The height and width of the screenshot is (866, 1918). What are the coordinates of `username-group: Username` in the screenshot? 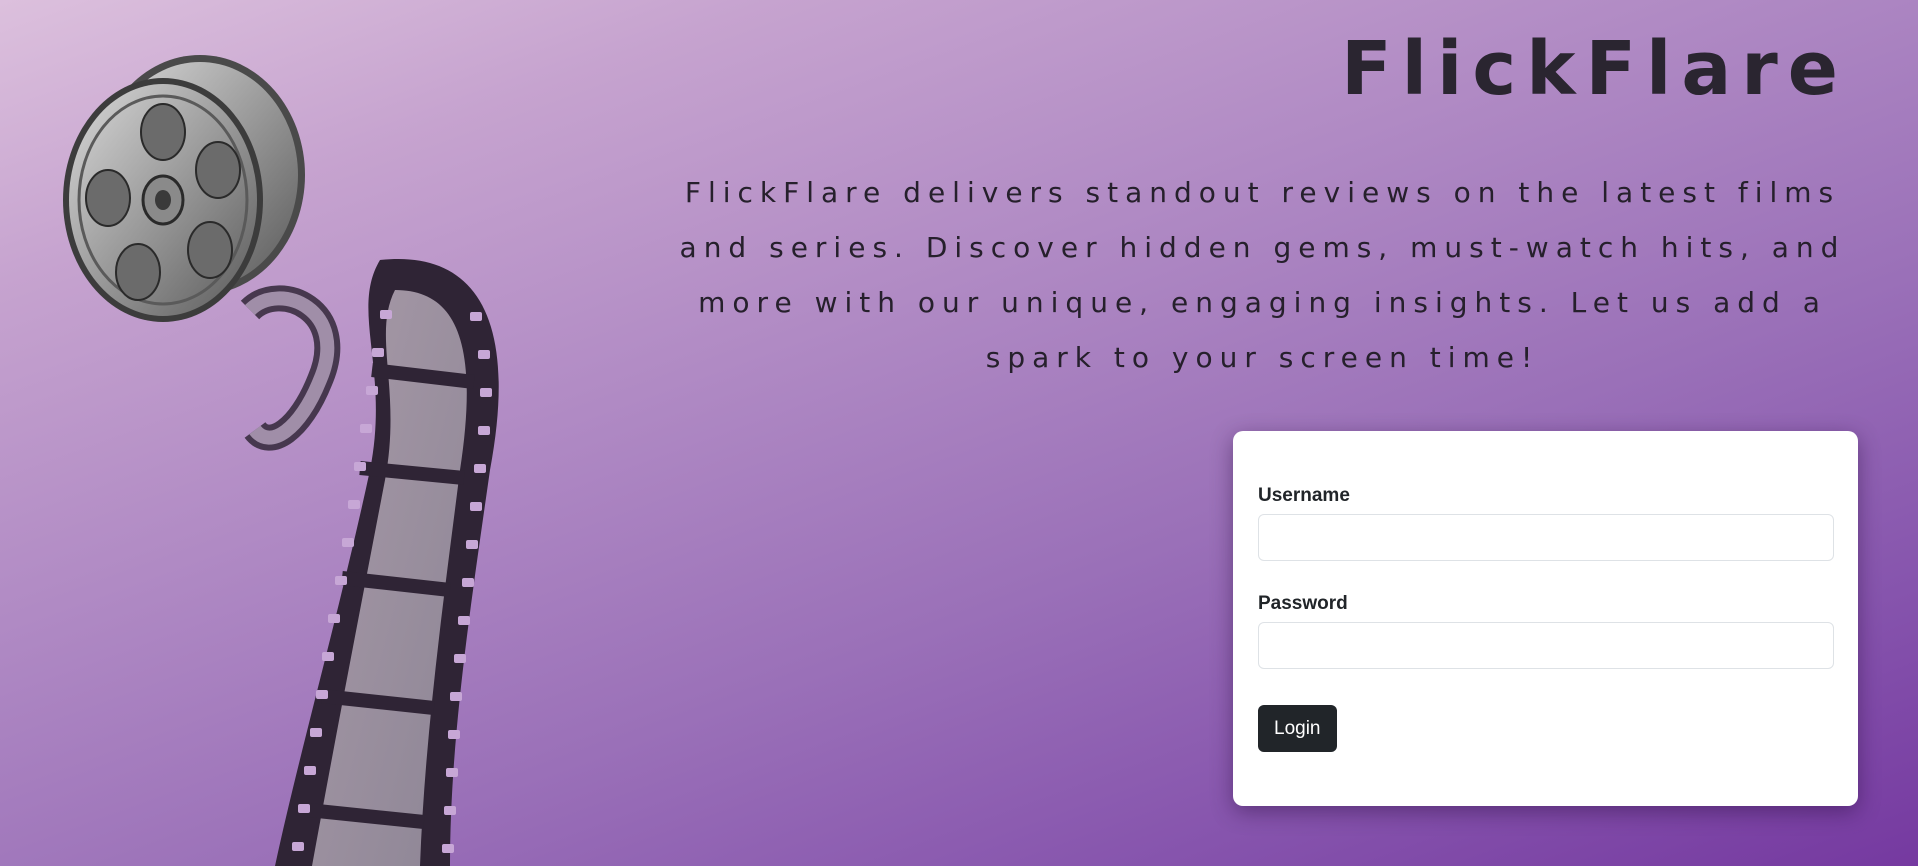 It's located at (1546, 523).